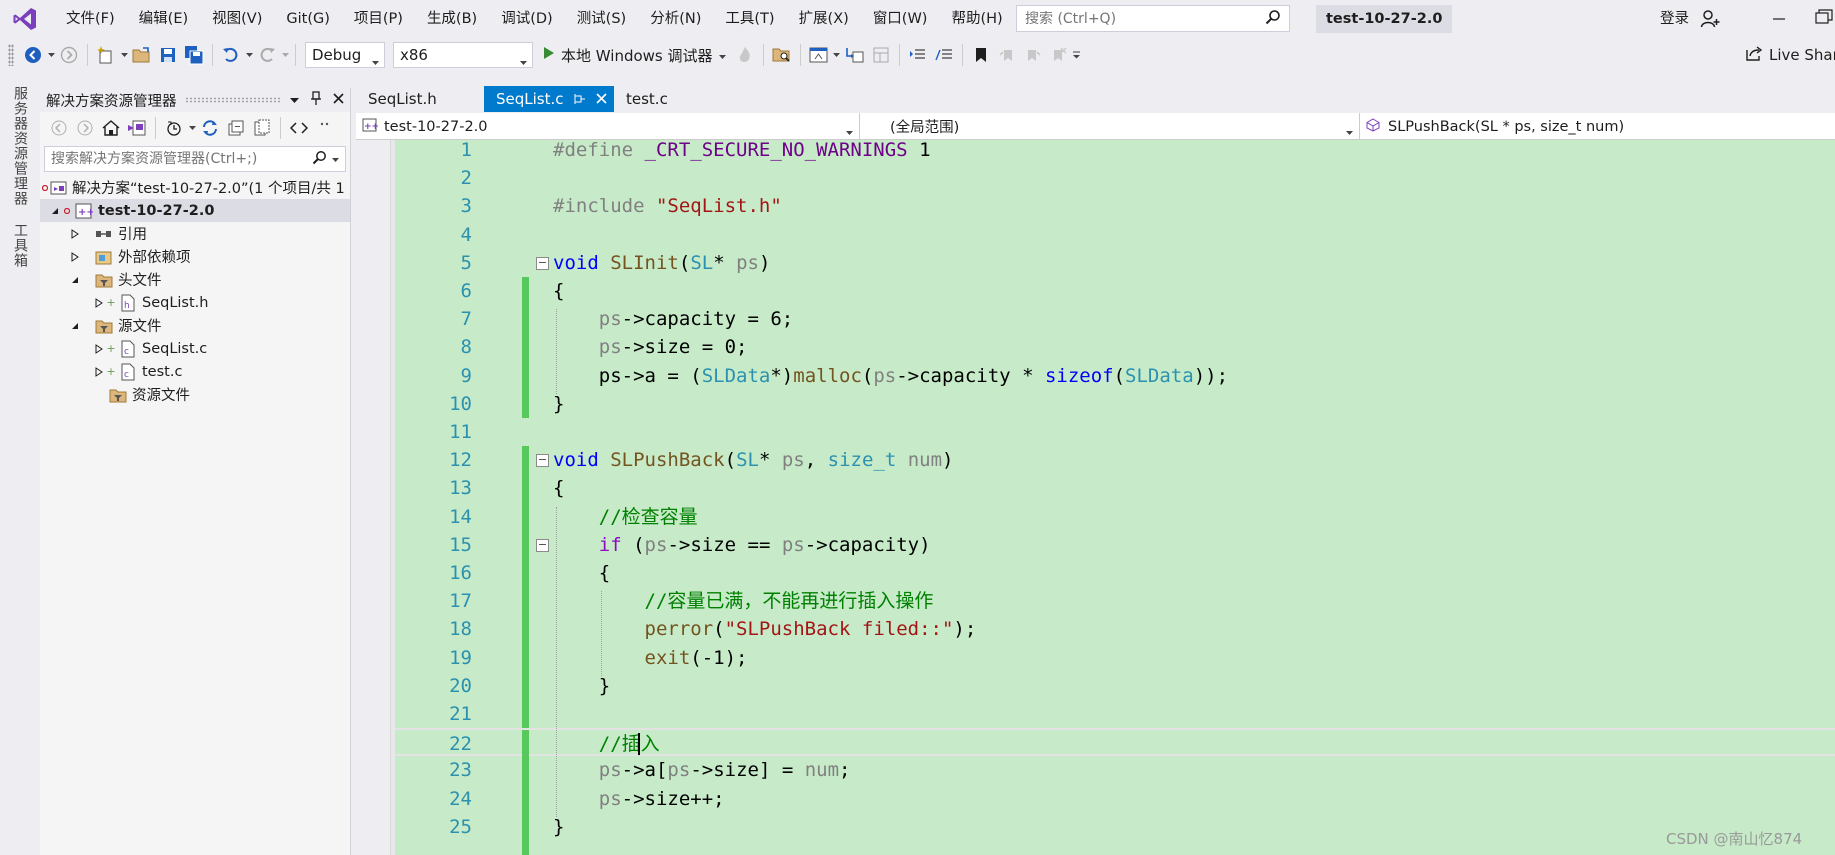  Describe the element at coordinates (195, 348) in the screenshot. I see `tree-item-seqlist-c: + c SeqList.c` at that location.